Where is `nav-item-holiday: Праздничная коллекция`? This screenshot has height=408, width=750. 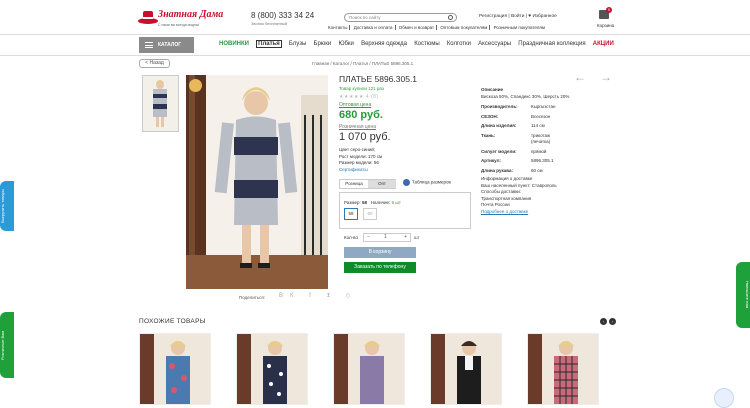
nav-item-holiday: Праздничная коллекция is located at coordinates (551, 44).